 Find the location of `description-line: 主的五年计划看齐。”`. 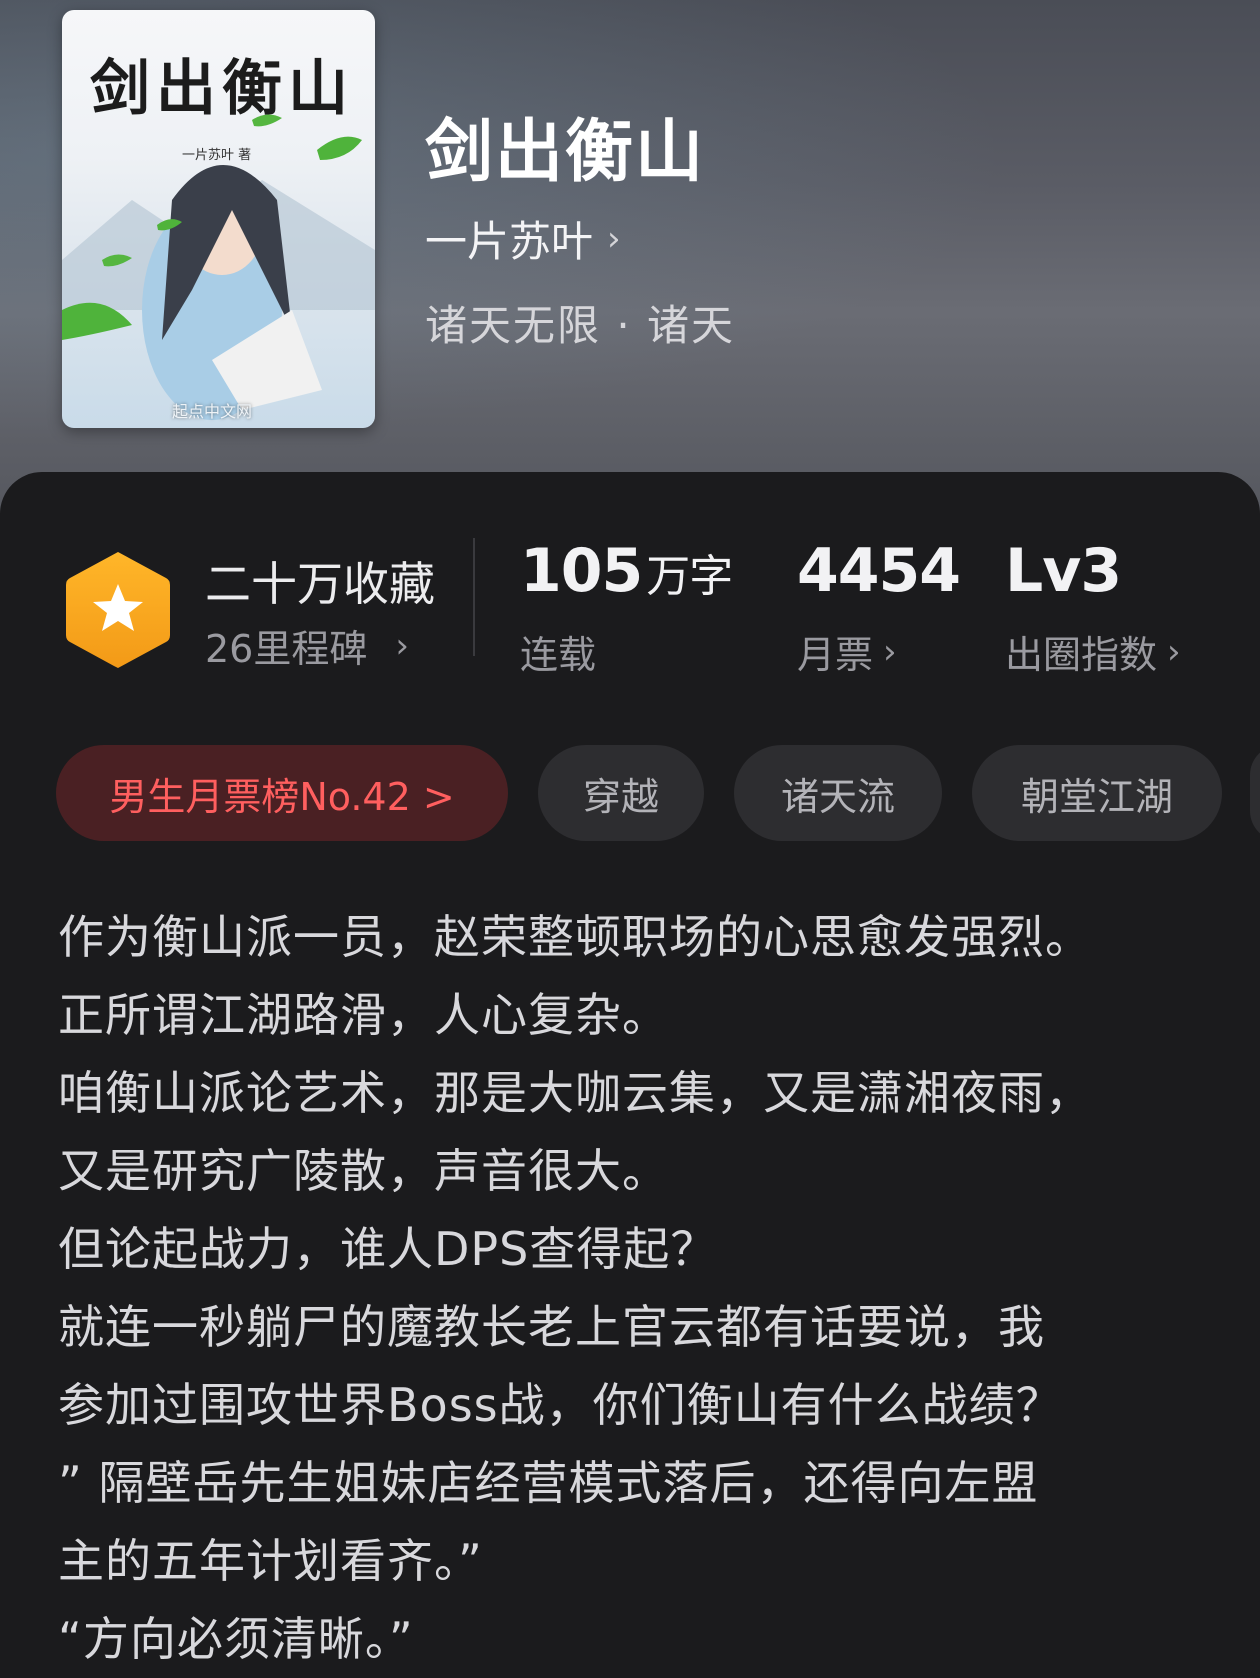

description-line: 主的五年计划看齐。” is located at coordinates (270, 1561).